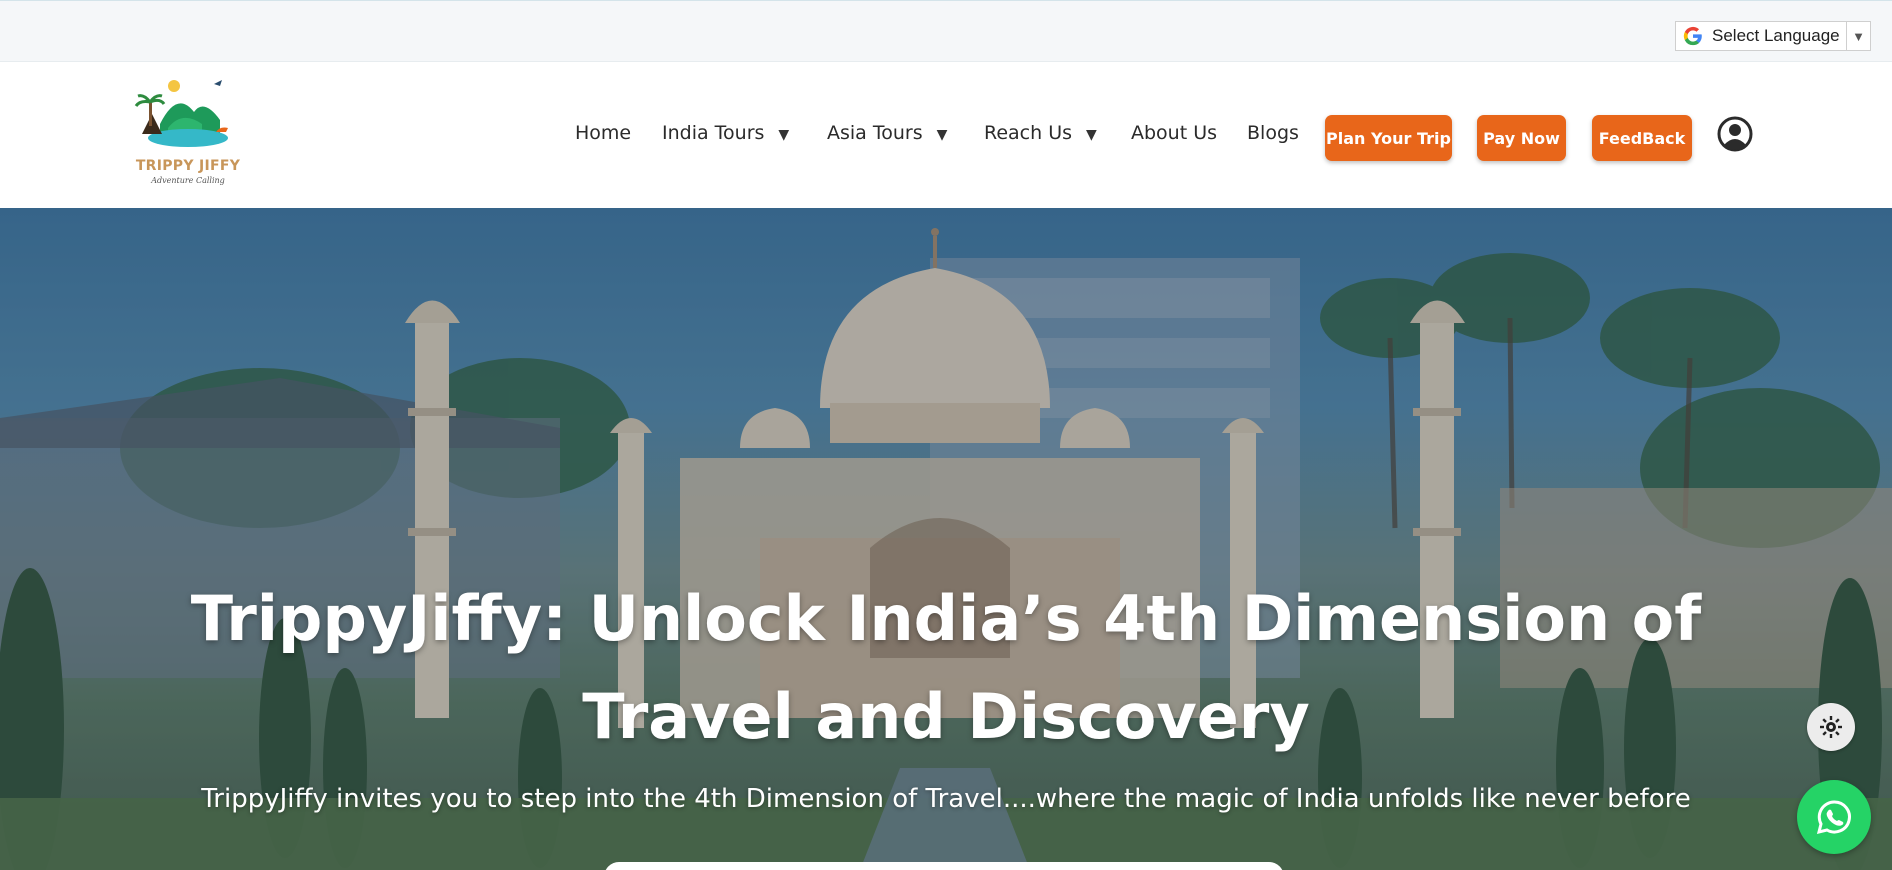  I want to click on nav-item-about-us: About Us, so click(1174, 133).